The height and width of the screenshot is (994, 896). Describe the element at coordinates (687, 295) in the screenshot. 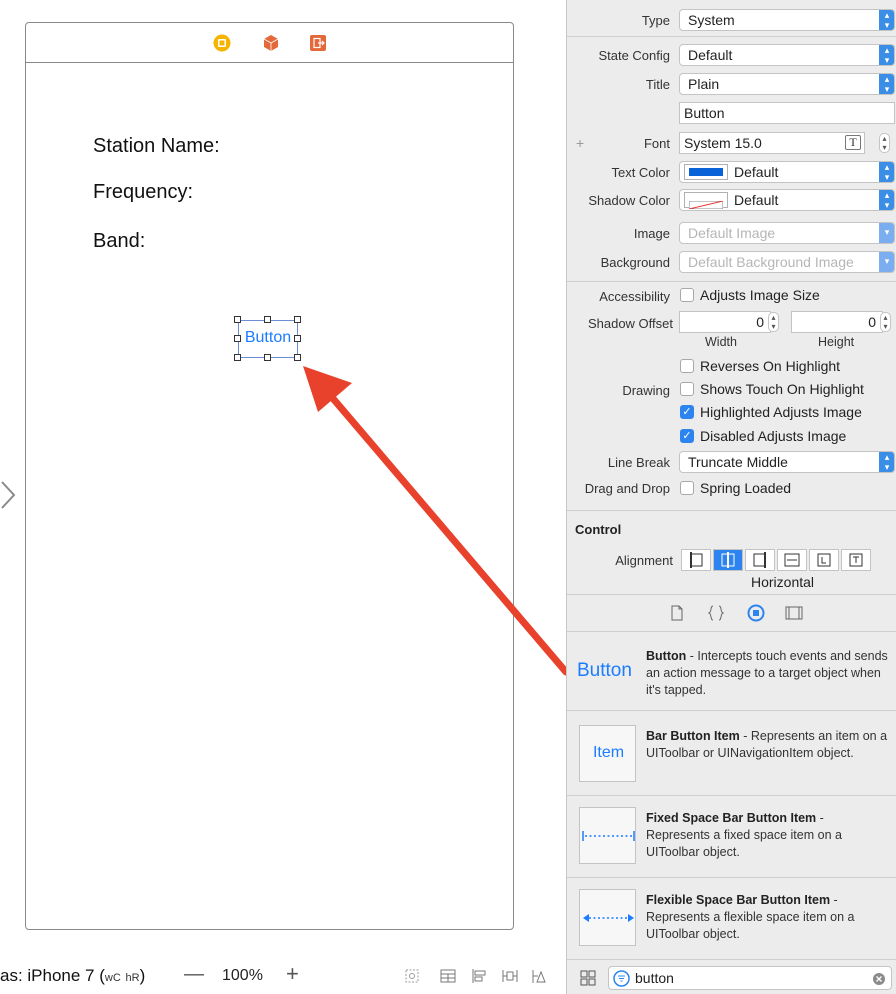

I see `adjusts-image-size-checkbox` at that location.